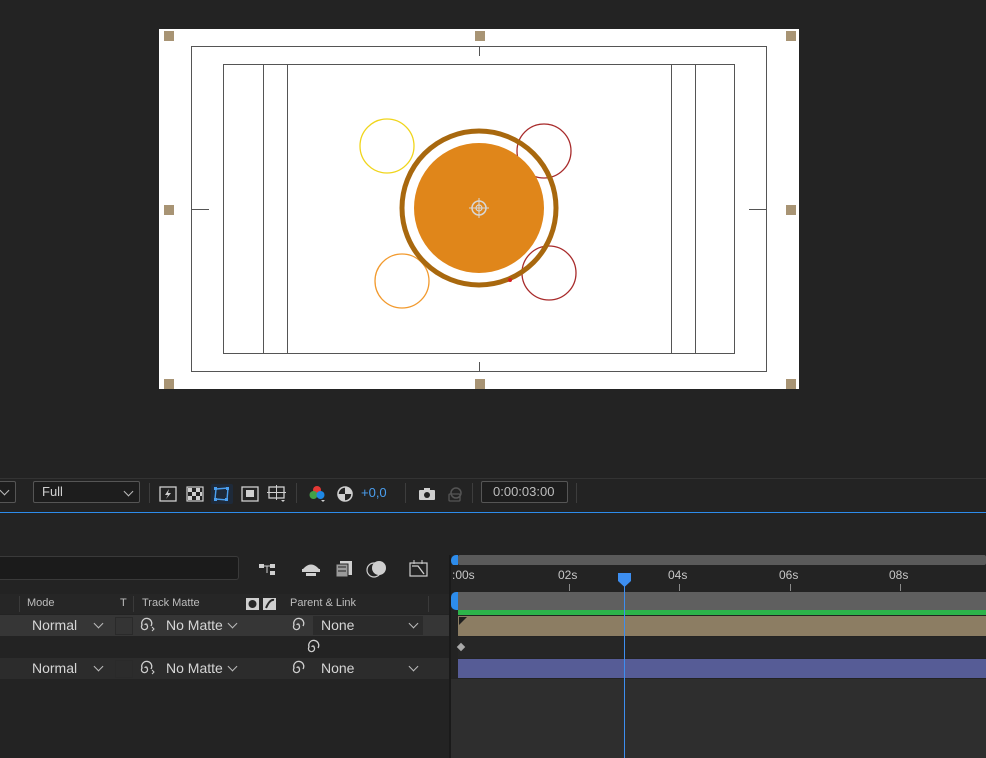 Image resolution: width=986 pixels, height=758 pixels. Describe the element at coordinates (374, 492) in the screenshot. I see `exposure-value: +0,0` at that location.